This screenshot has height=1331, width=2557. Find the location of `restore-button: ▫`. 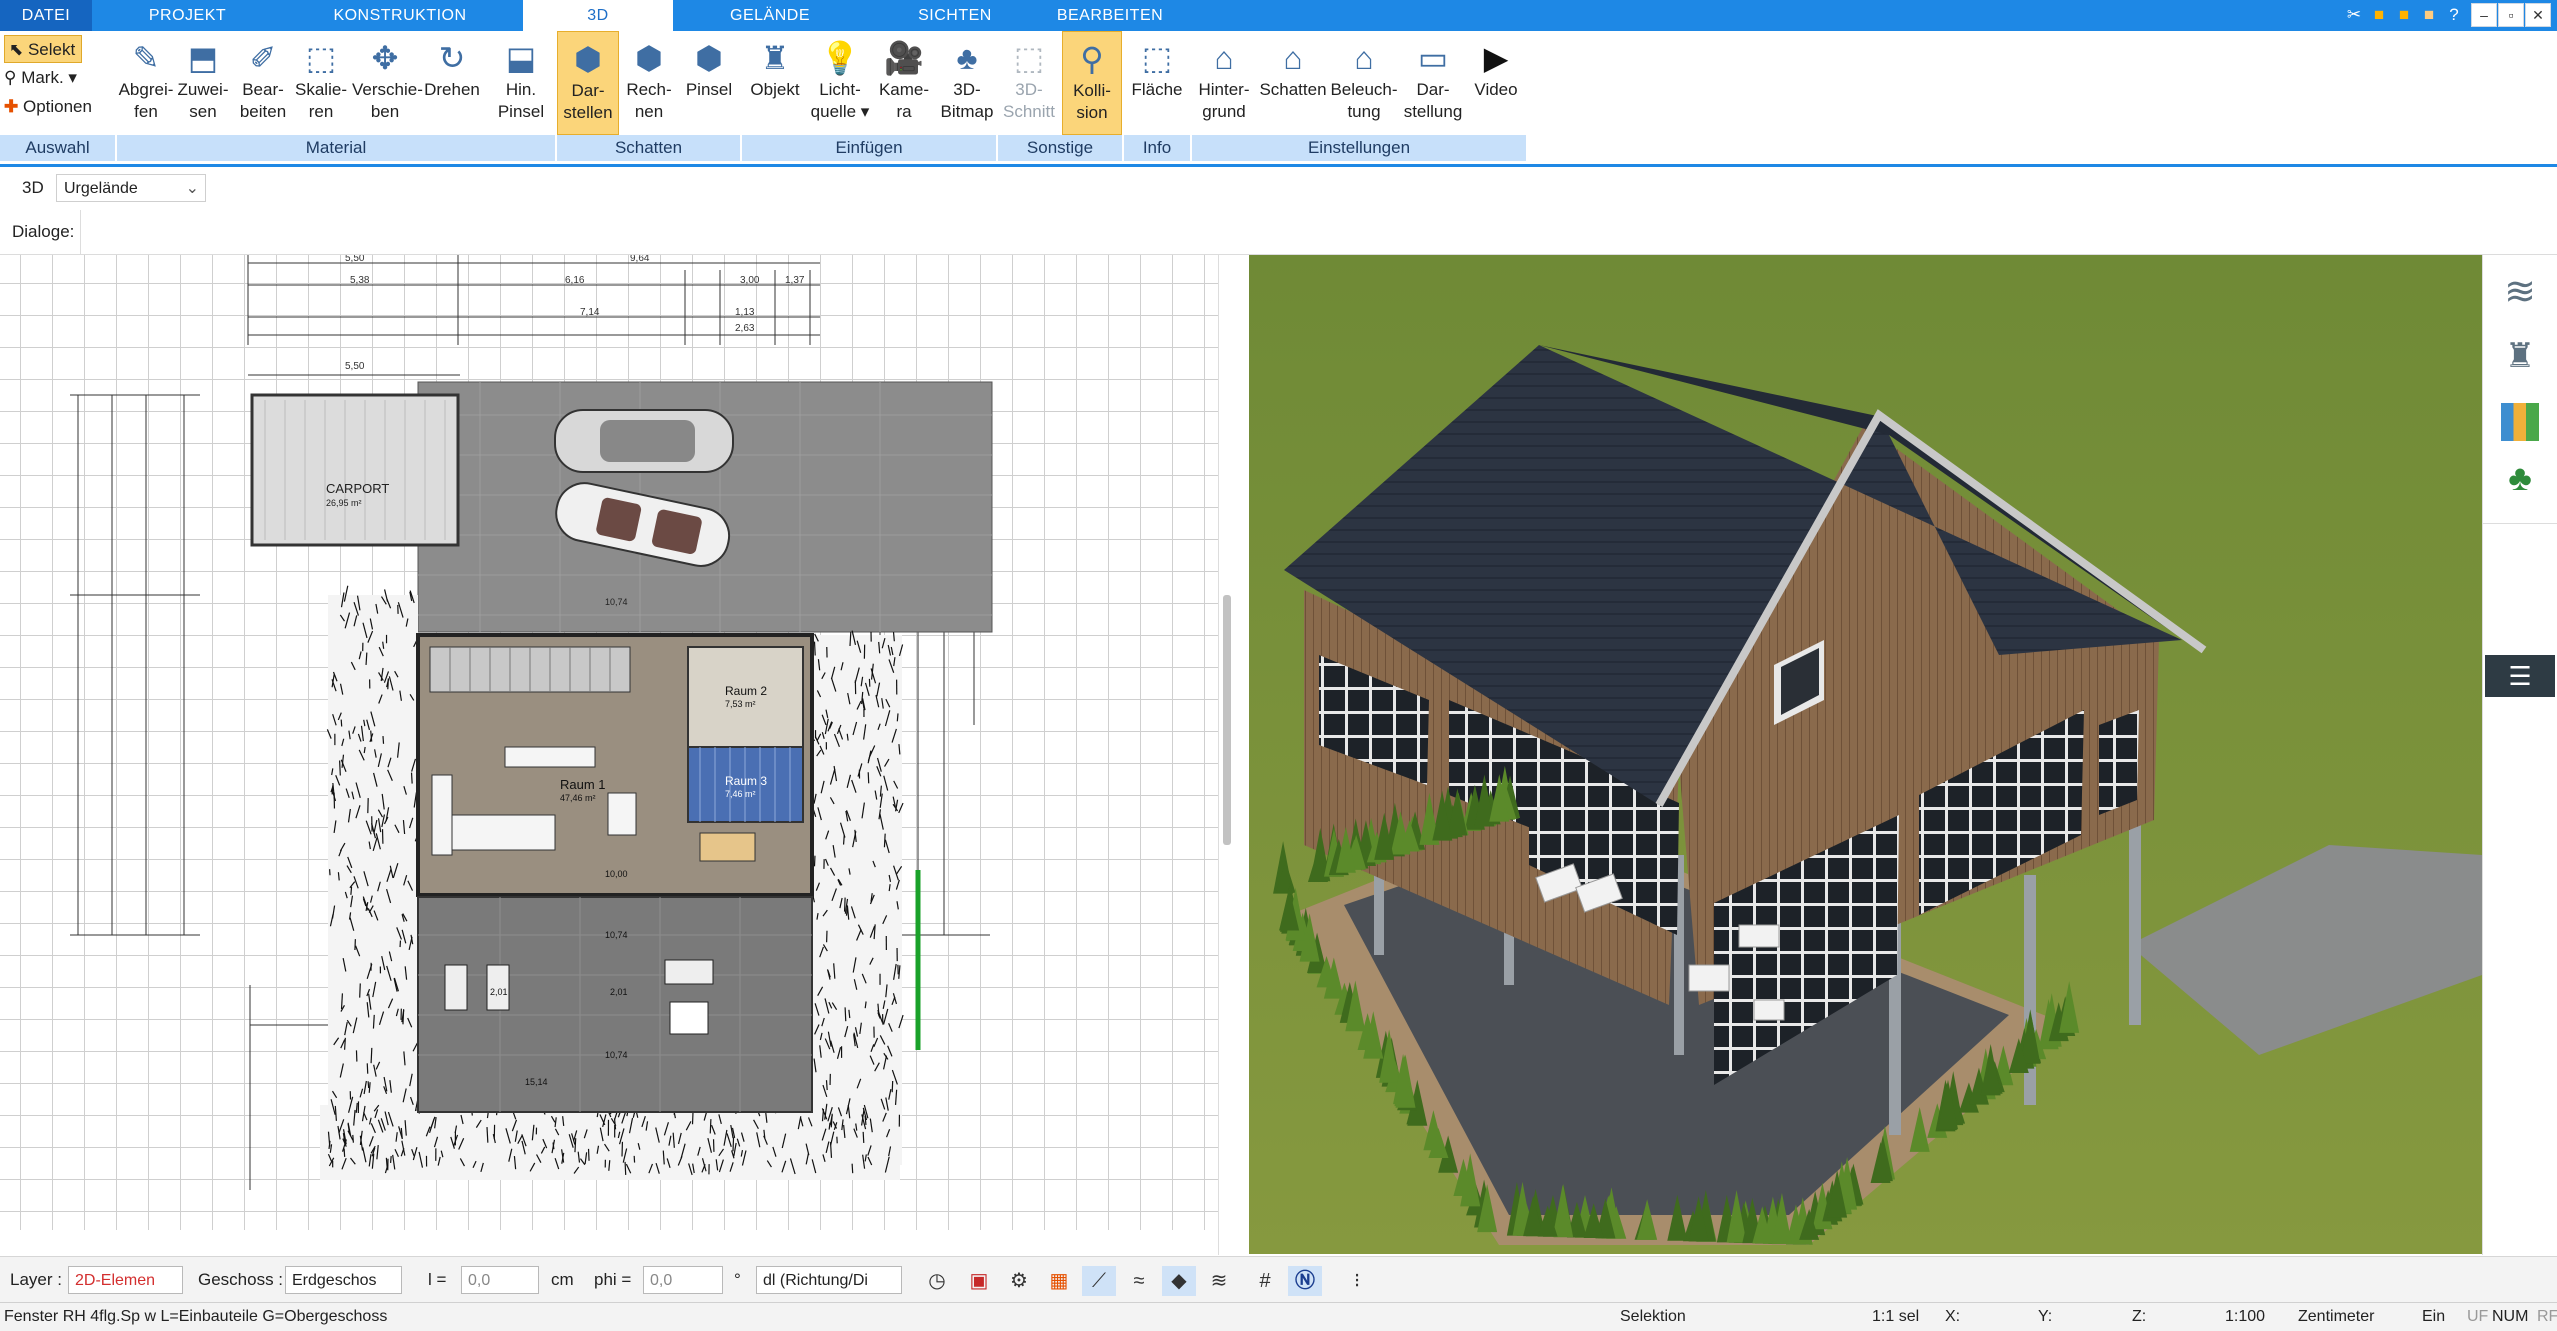

restore-button: ▫ is located at coordinates (2511, 15).